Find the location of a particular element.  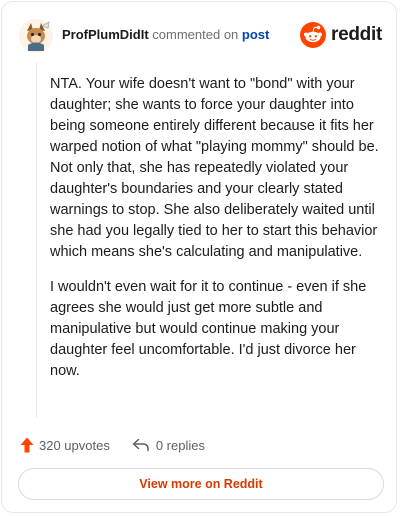

replies-button: 0 replies is located at coordinates (168, 445).